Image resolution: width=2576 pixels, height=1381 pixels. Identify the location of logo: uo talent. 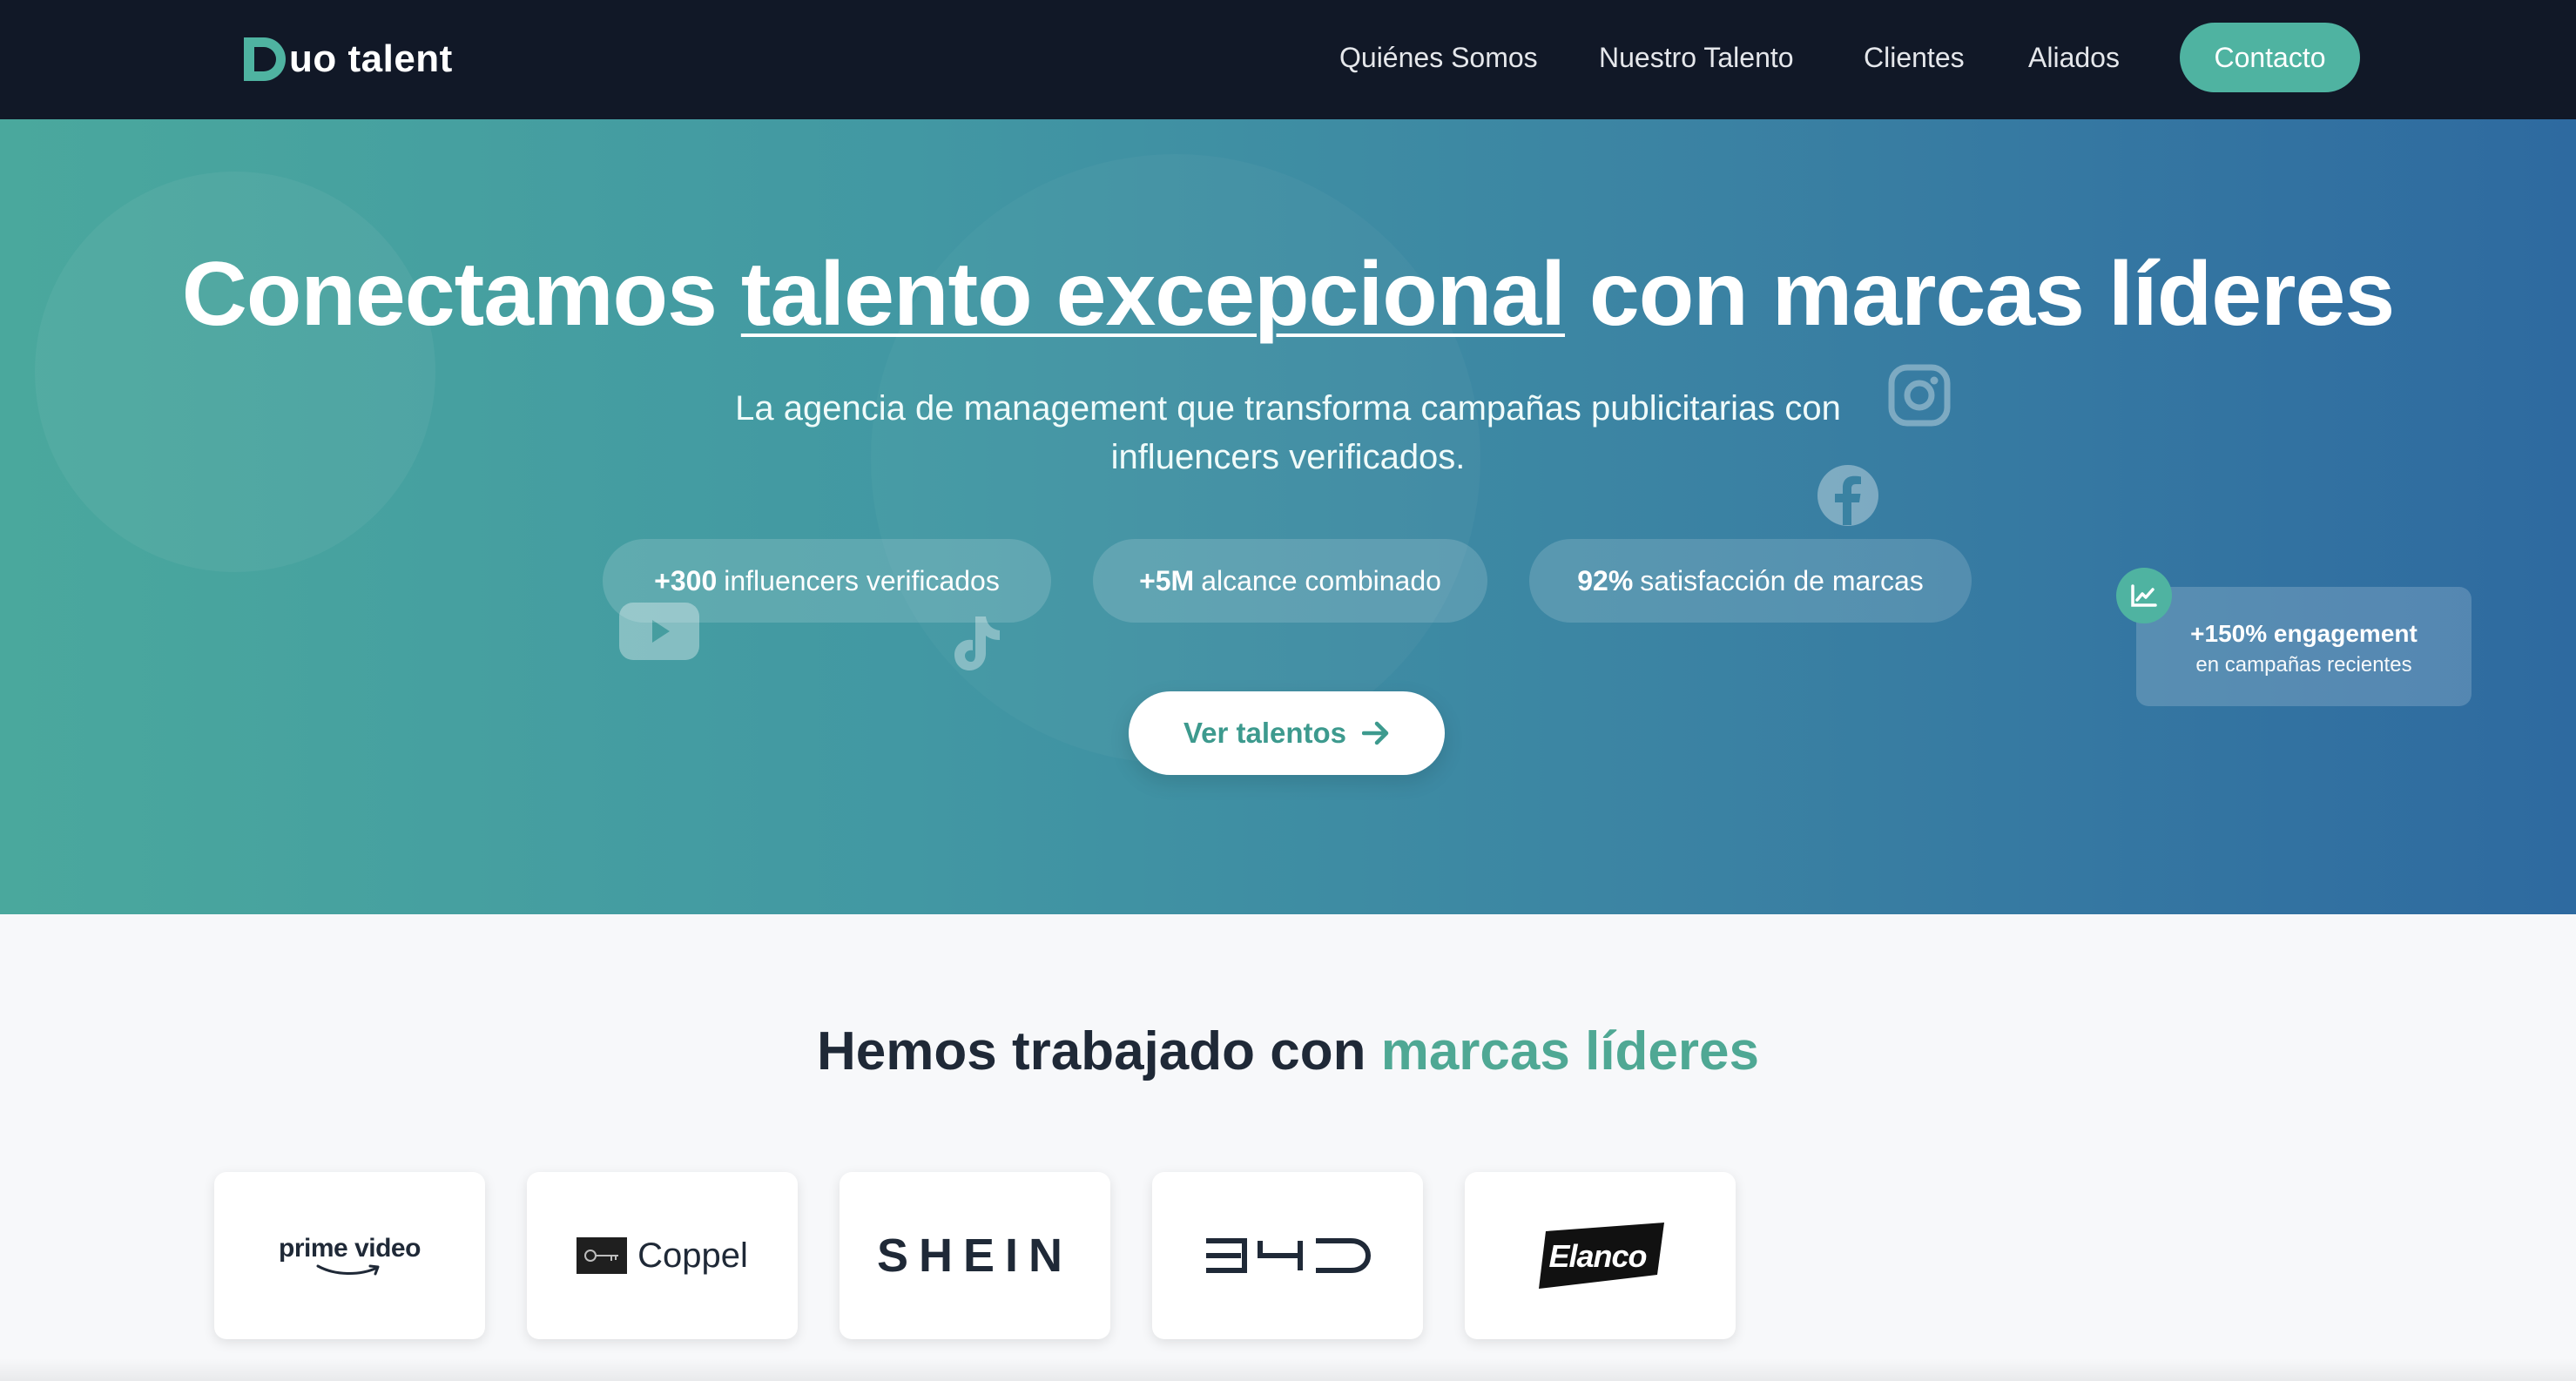
(349, 59).